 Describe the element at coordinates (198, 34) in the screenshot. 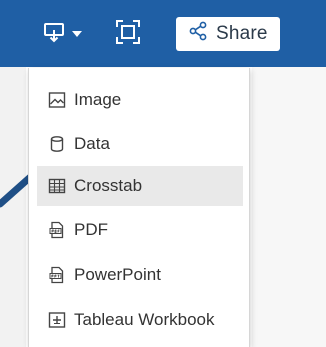

I see `share-icon` at that location.